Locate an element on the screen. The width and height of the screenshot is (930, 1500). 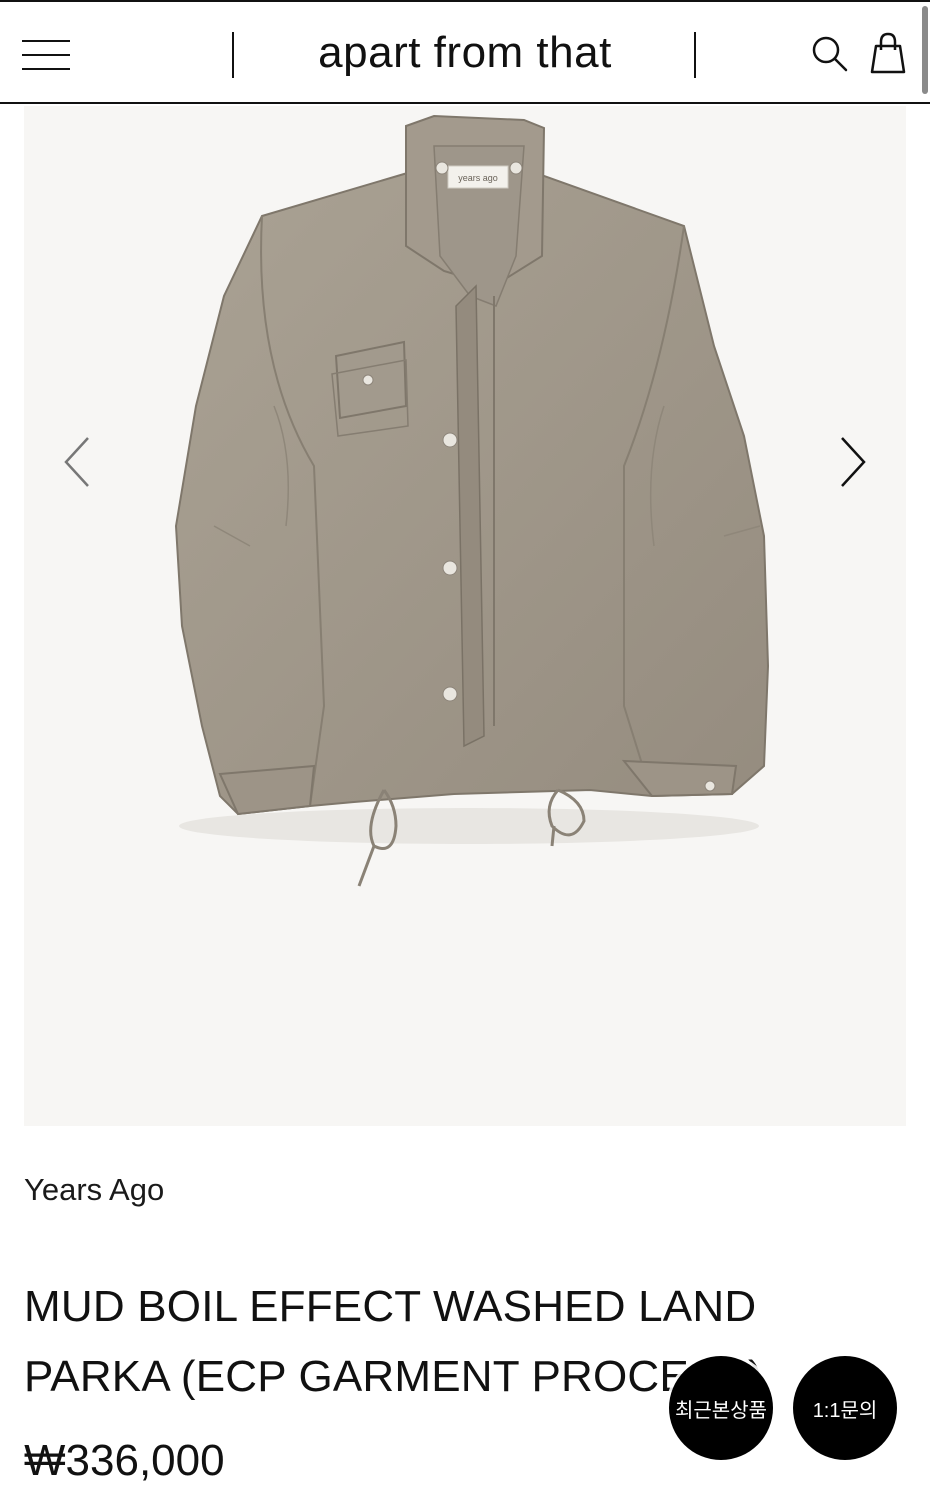
site-logo: apart from that is located at coordinates (465, 53).